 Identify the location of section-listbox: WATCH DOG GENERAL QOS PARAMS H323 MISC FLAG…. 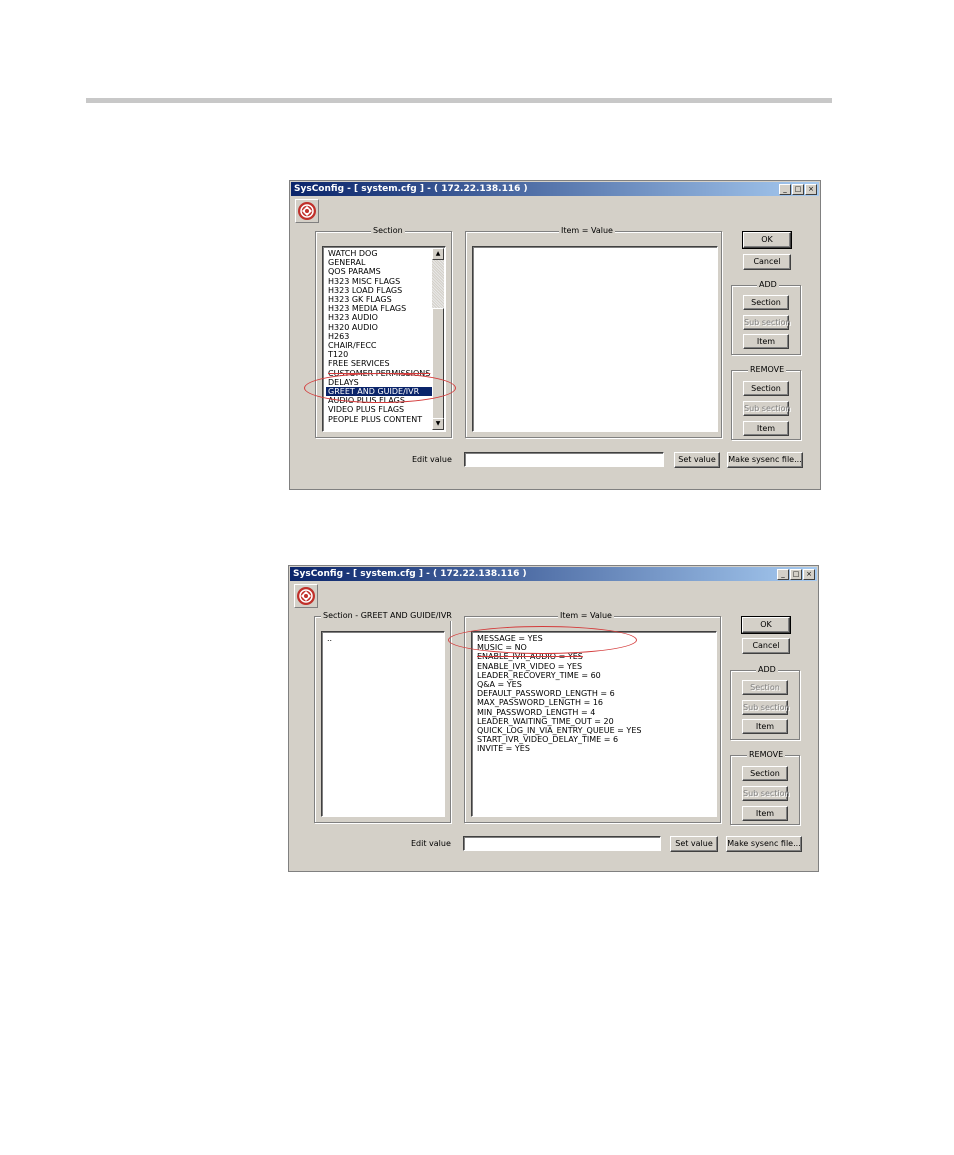
(384, 339).